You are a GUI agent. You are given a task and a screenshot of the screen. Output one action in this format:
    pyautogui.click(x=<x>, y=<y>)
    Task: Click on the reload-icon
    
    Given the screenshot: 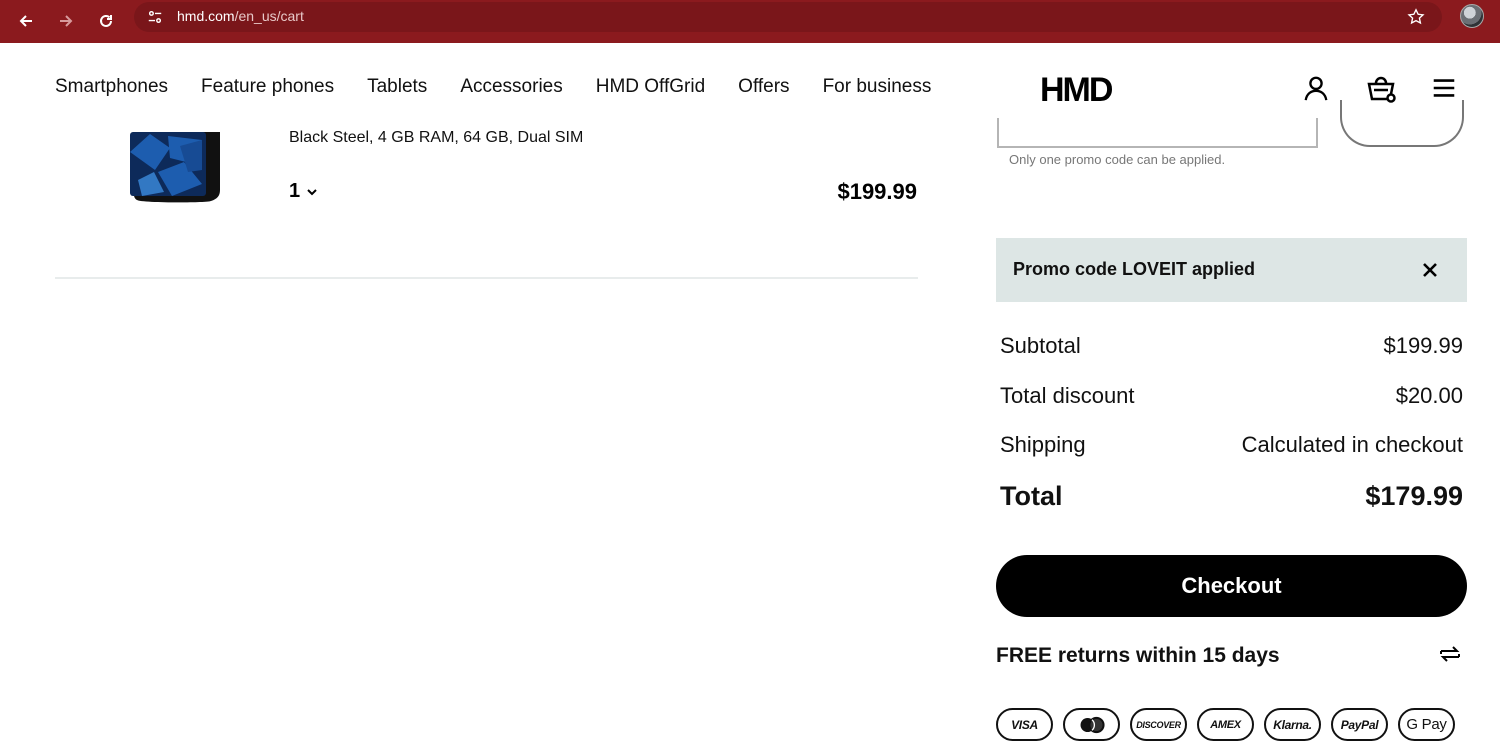 What is the action you would take?
    pyautogui.click(x=106, y=21)
    